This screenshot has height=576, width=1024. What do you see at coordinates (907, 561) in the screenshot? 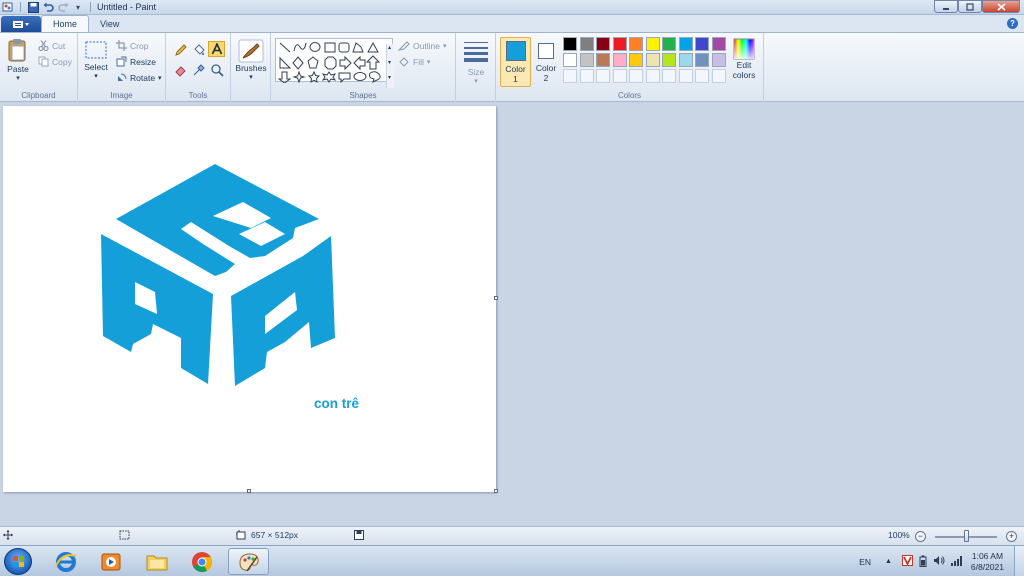
I see `antivirus-tray-icon` at bounding box center [907, 561].